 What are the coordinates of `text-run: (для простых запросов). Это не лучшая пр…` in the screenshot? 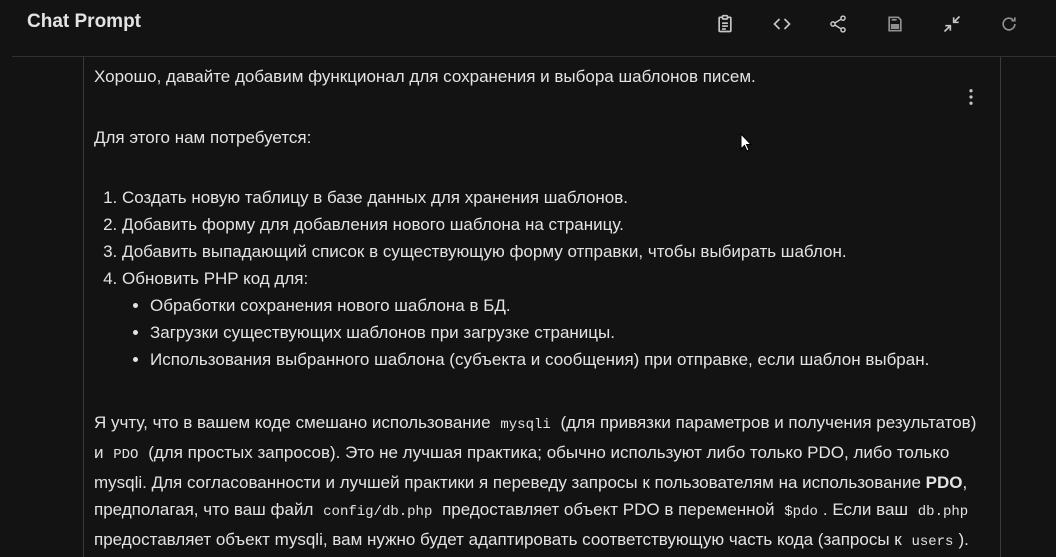 It's located at (522, 467).